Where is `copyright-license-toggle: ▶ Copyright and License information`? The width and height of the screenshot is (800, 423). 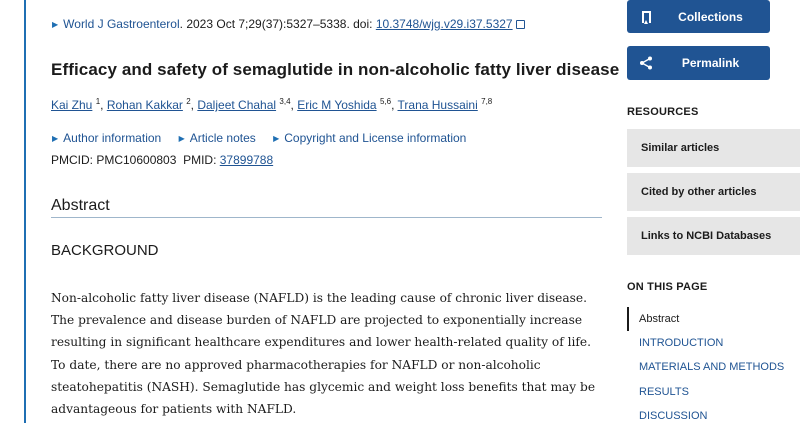
copyright-license-toggle: ▶ Copyright and License information is located at coordinates (369, 138).